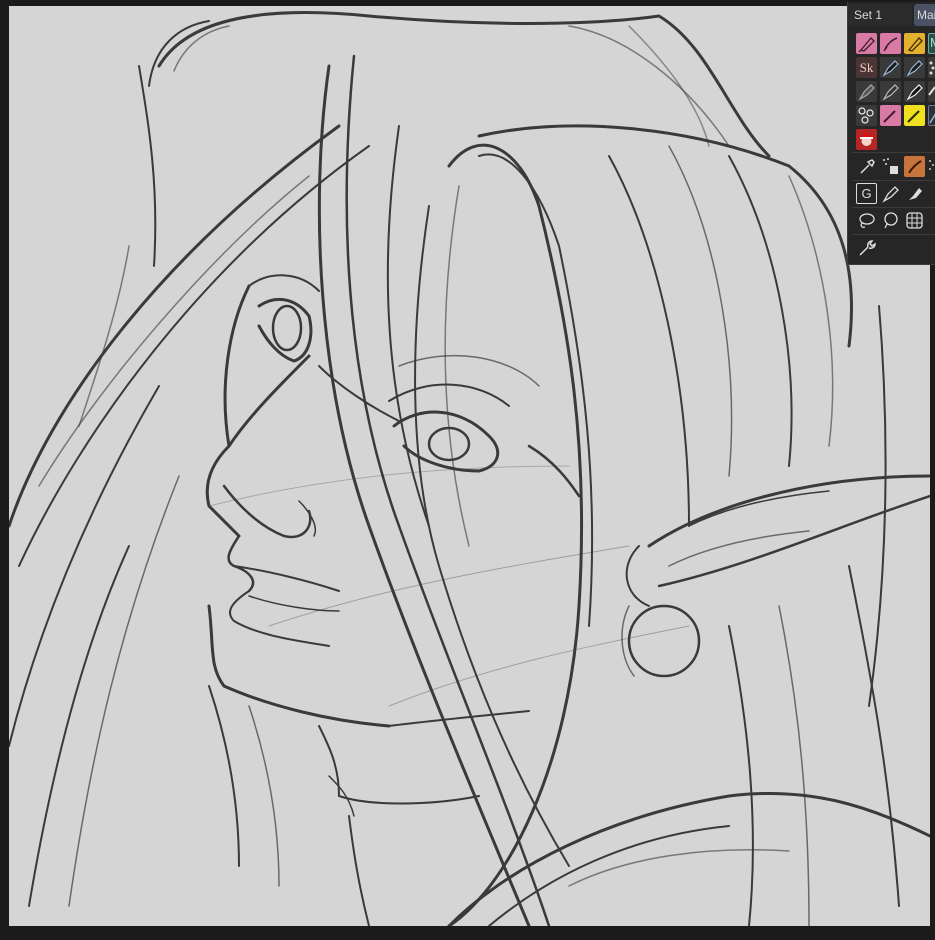 Image resolution: width=935 pixels, height=940 pixels. I want to click on text-g-icon: G, so click(866, 193).